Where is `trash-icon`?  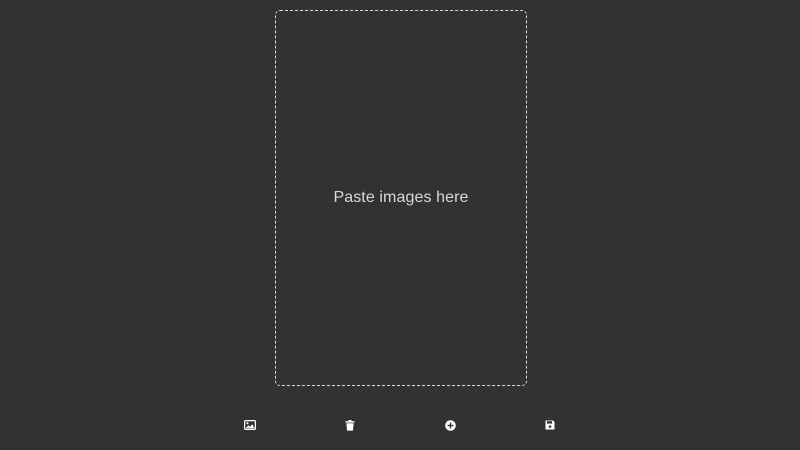 trash-icon is located at coordinates (350, 425).